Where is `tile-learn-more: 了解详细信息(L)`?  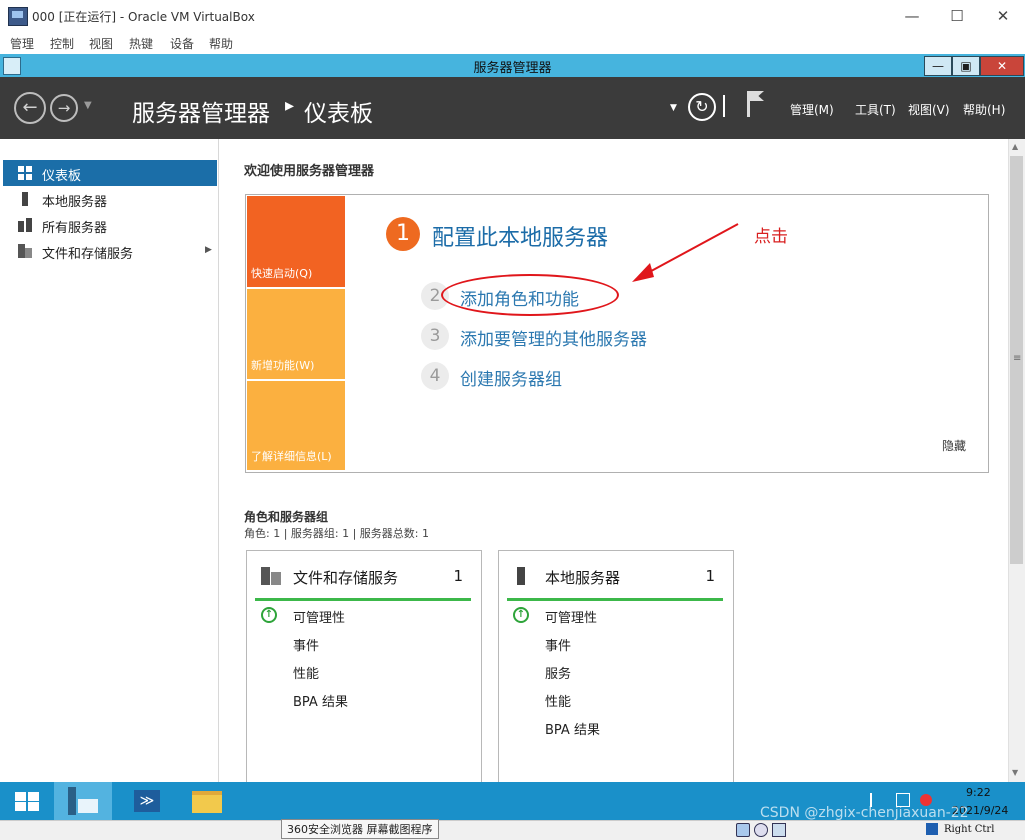
tile-learn-more: 了解详细信息(L) is located at coordinates (296, 425).